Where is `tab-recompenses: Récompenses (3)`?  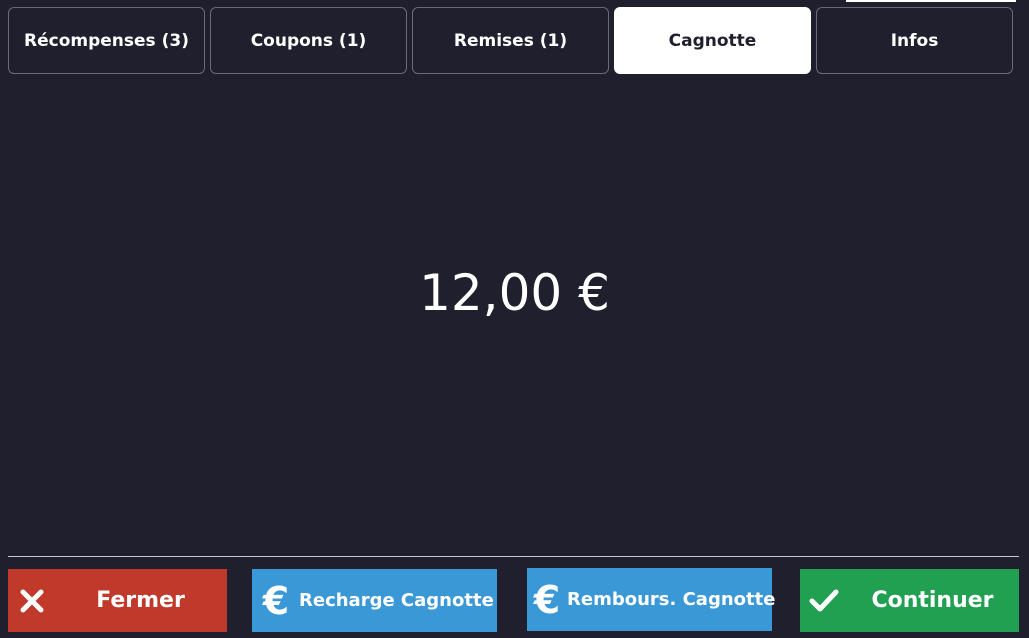
tab-recompenses: Récompenses (3) is located at coordinates (106, 40).